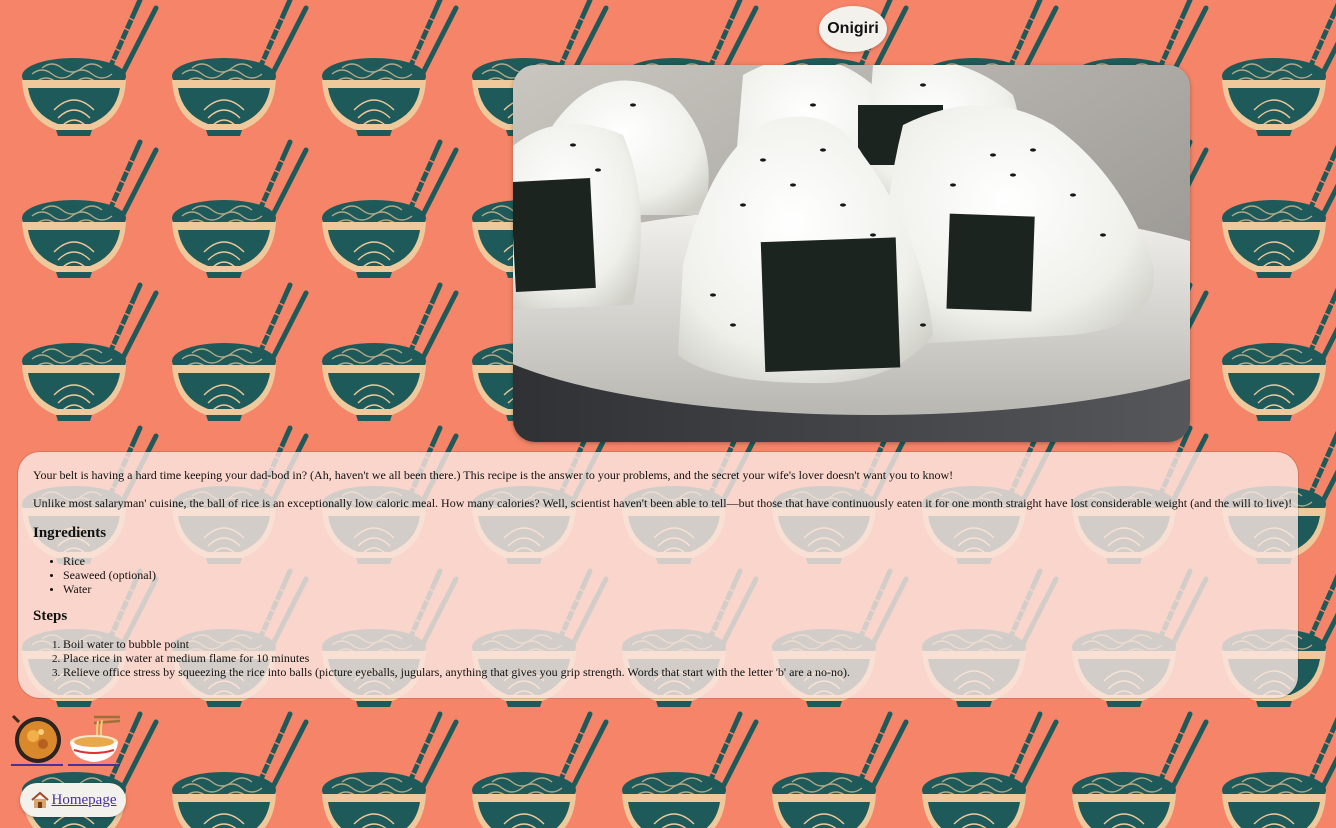  What do you see at coordinates (66, 739) in the screenshot?
I see `recipe-thumbnails` at bounding box center [66, 739].